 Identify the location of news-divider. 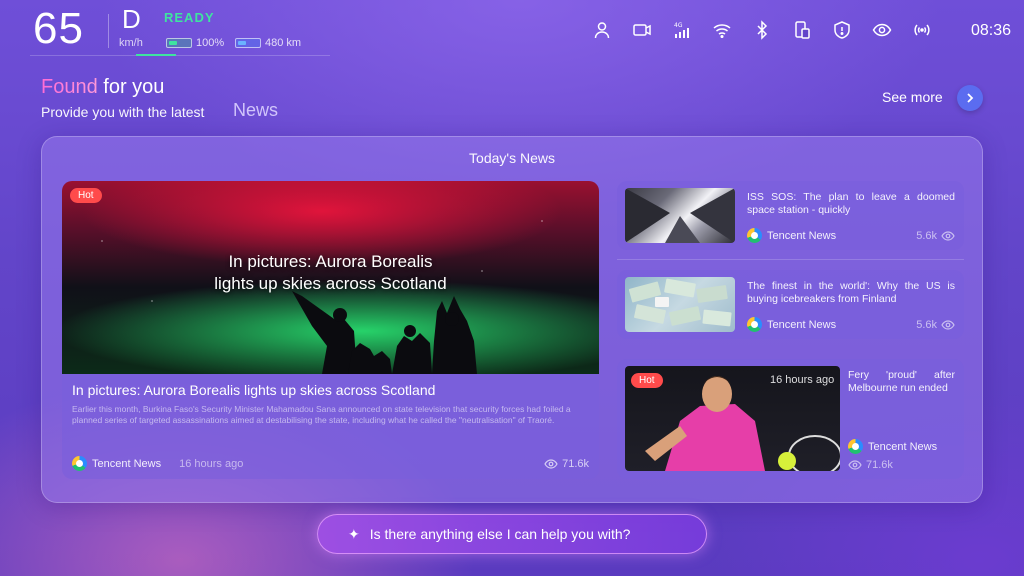
(790, 259).